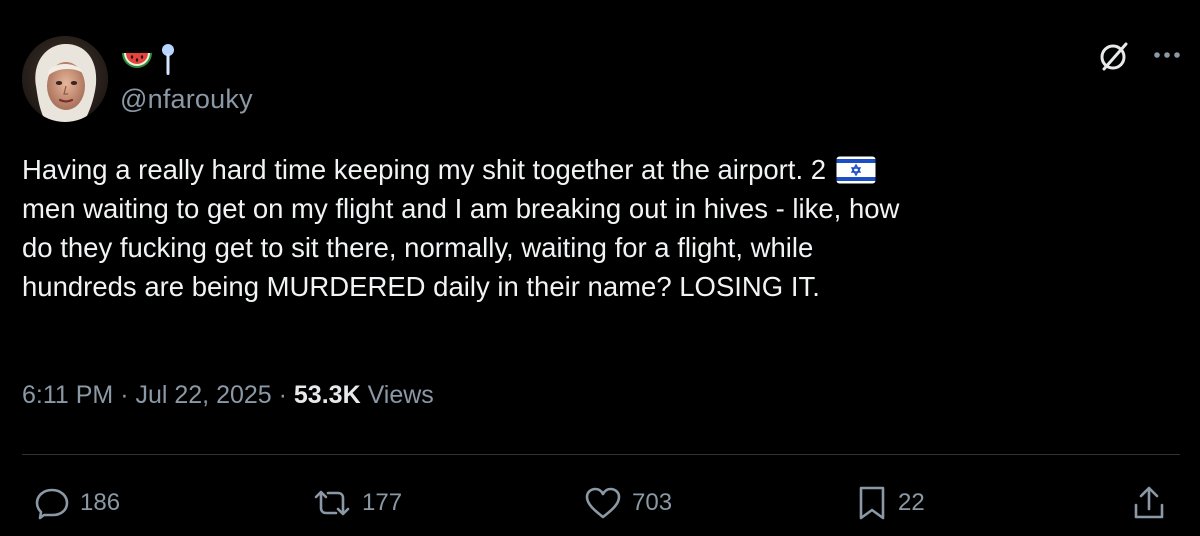  Describe the element at coordinates (872, 503) in the screenshot. I see `bookmark-icon` at that location.